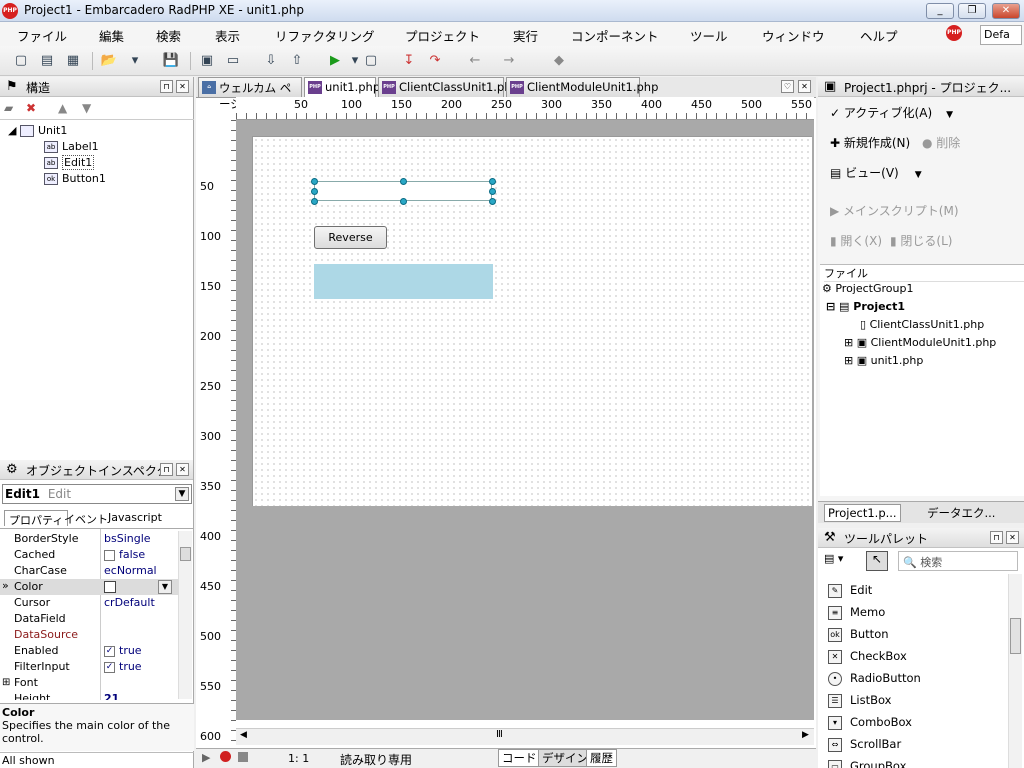  Describe the element at coordinates (135, 518) in the screenshot. I see `tab-javascript: Javascript` at that location.